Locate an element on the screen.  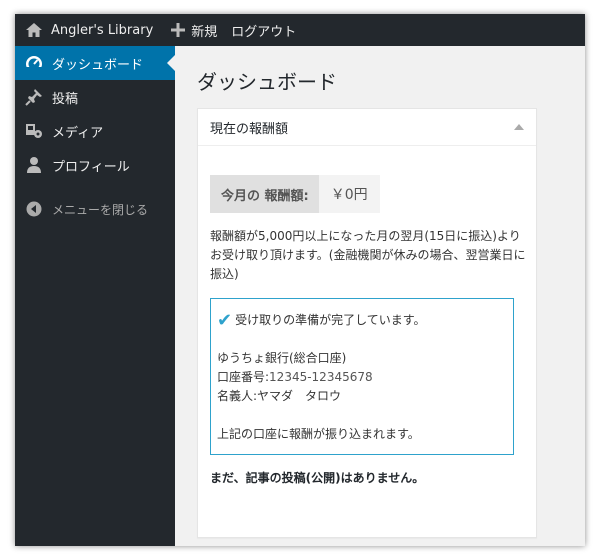
bank-name: ゆうちょ銀行(総合口座) is located at coordinates (282, 358).